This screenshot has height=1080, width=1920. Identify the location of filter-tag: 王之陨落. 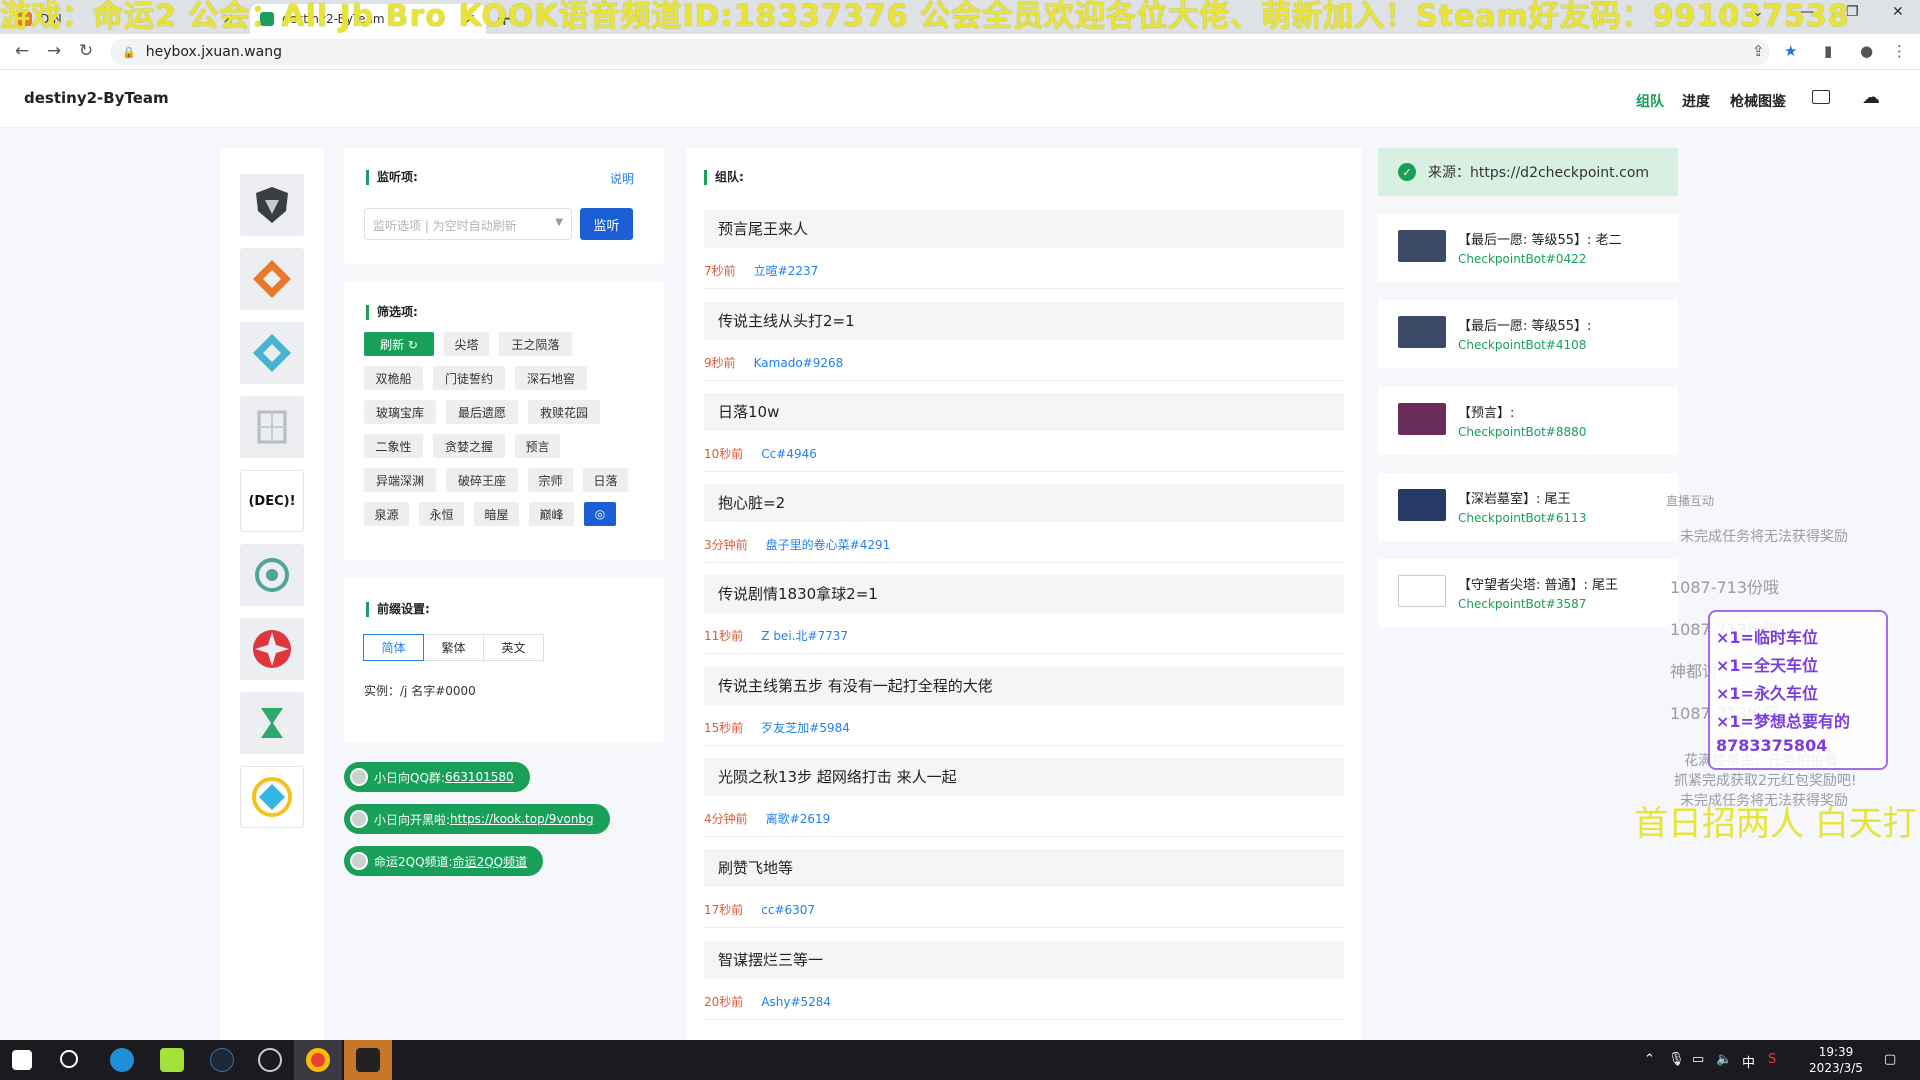
(535, 344).